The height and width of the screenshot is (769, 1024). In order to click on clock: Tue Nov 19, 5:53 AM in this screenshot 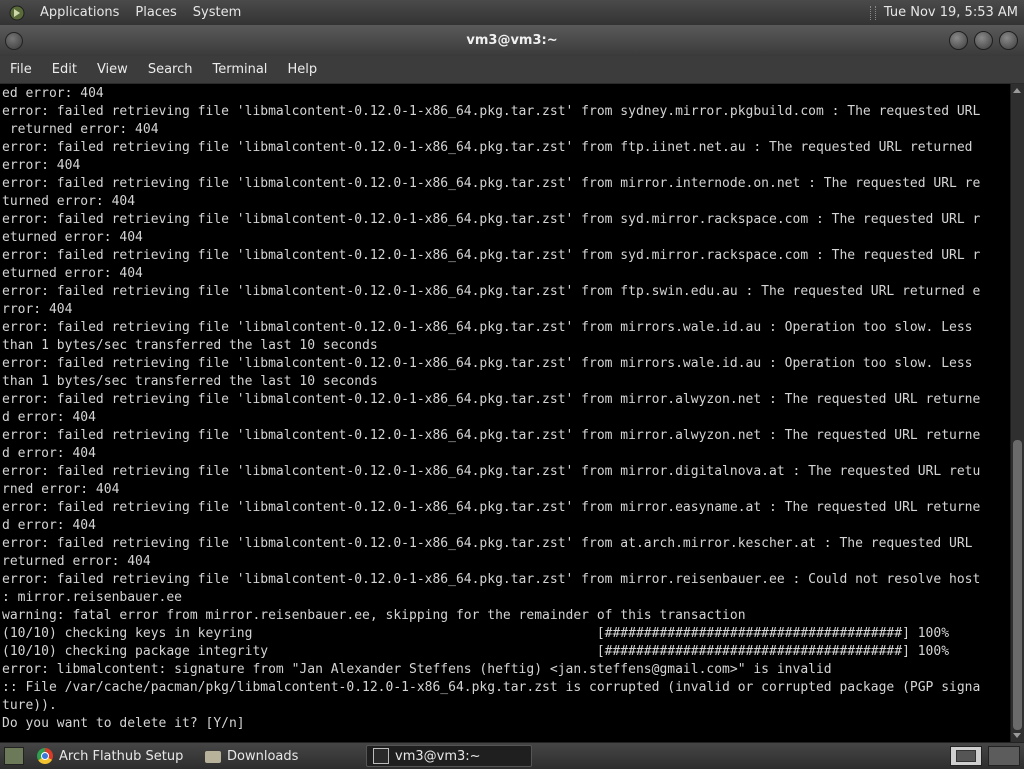, I will do `click(954, 12)`.